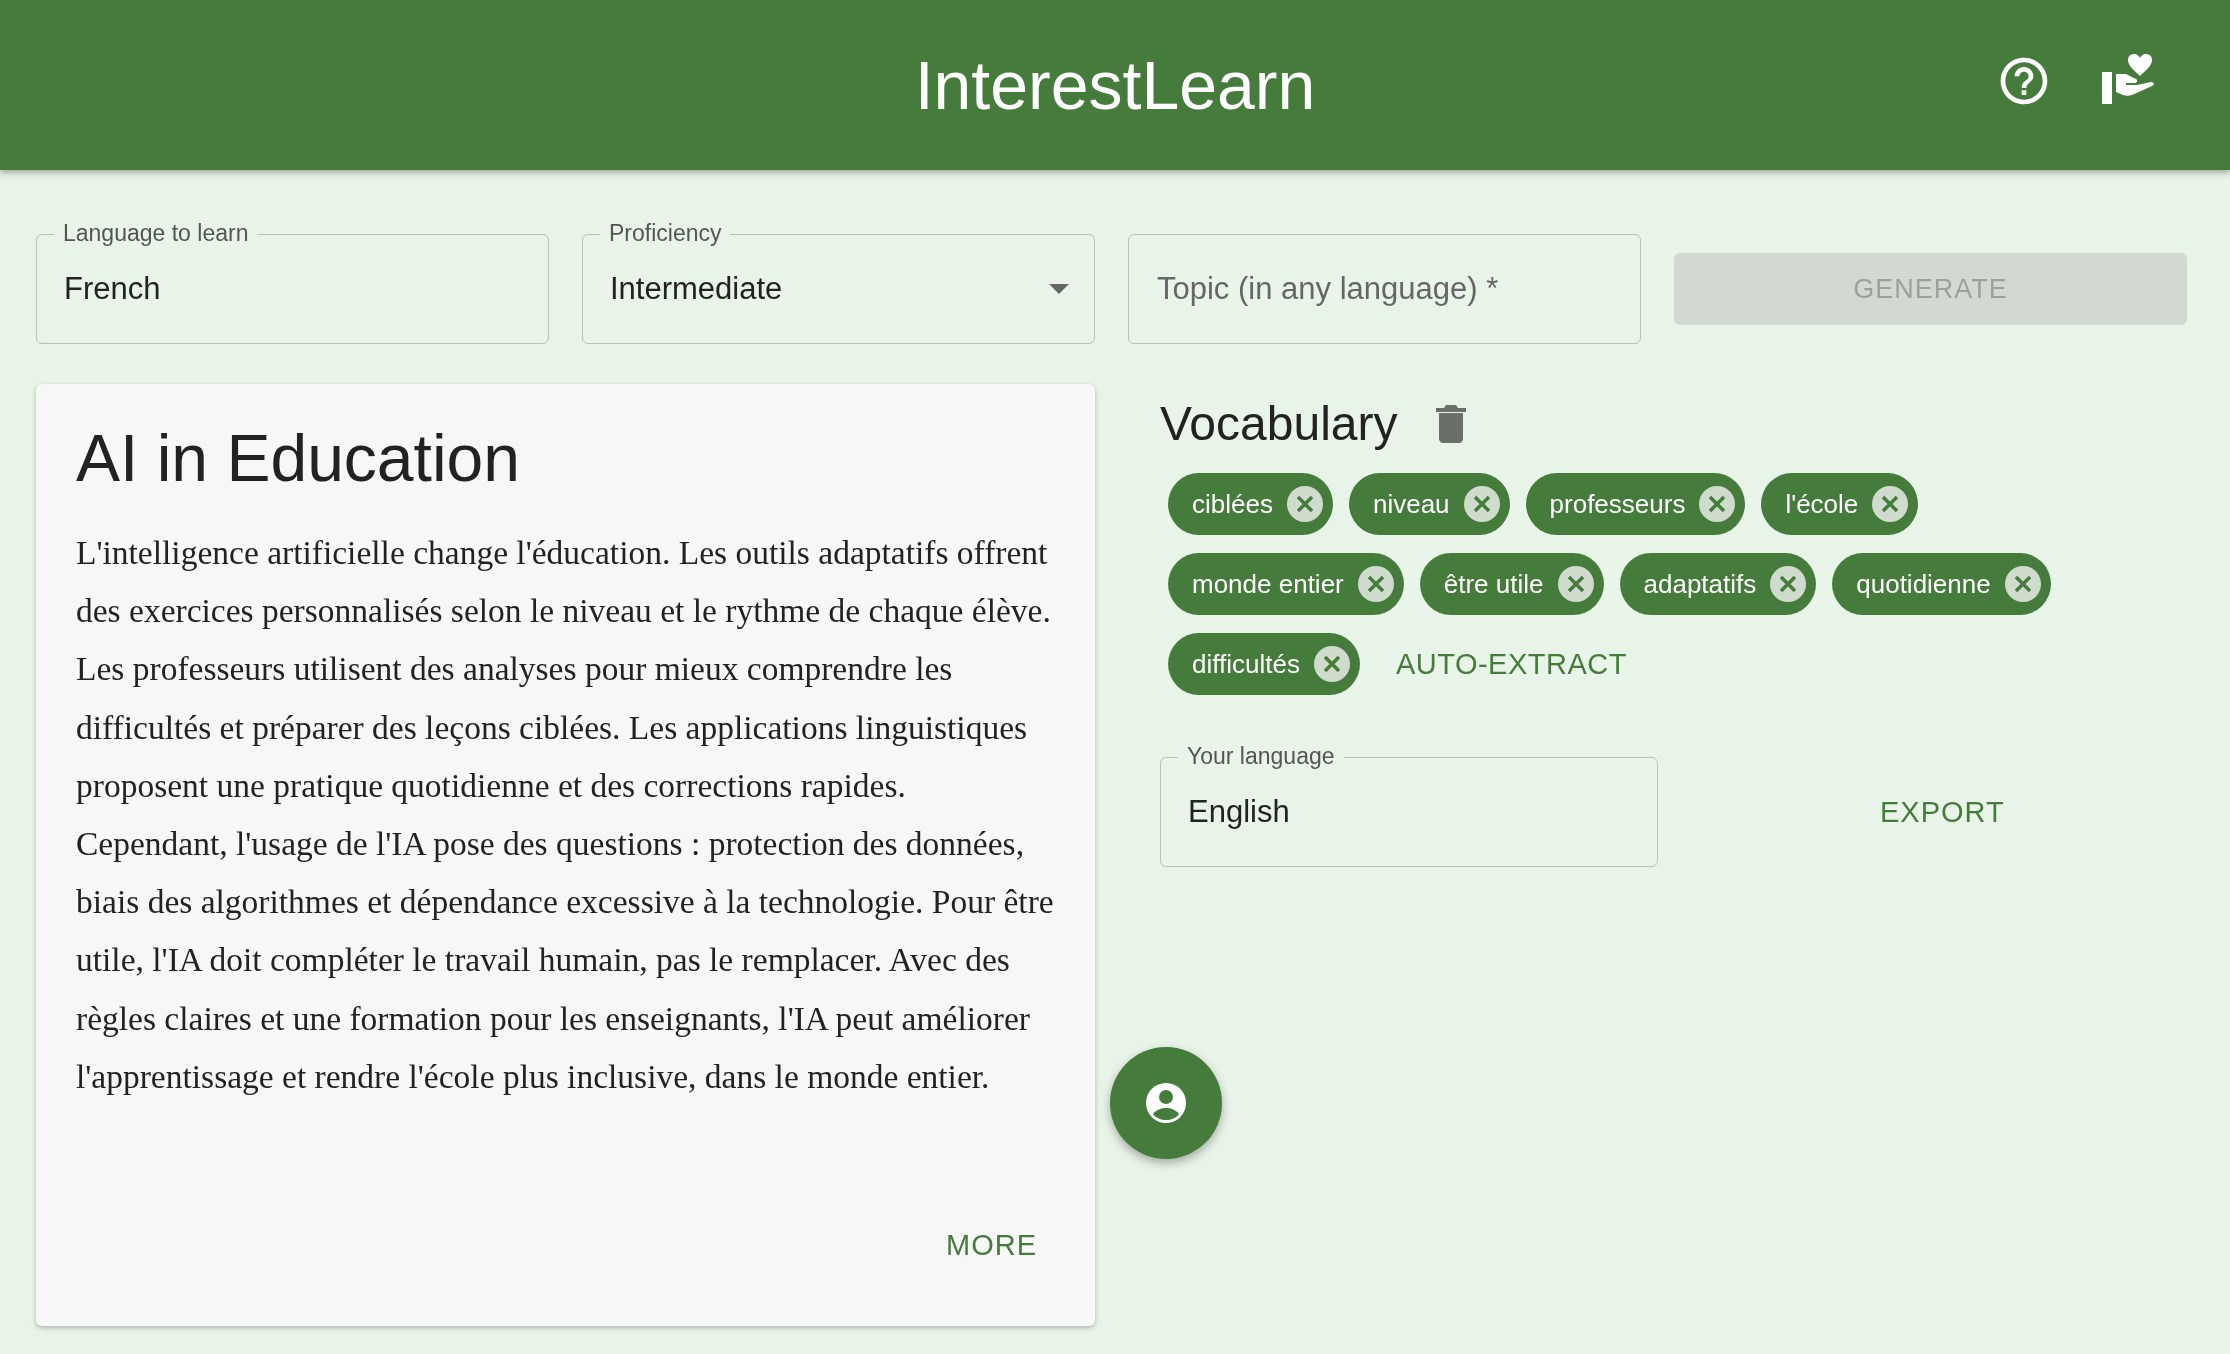 The height and width of the screenshot is (1354, 2230). Describe the element at coordinates (1261, 756) in the screenshot. I see `field-label: Your language` at that location.